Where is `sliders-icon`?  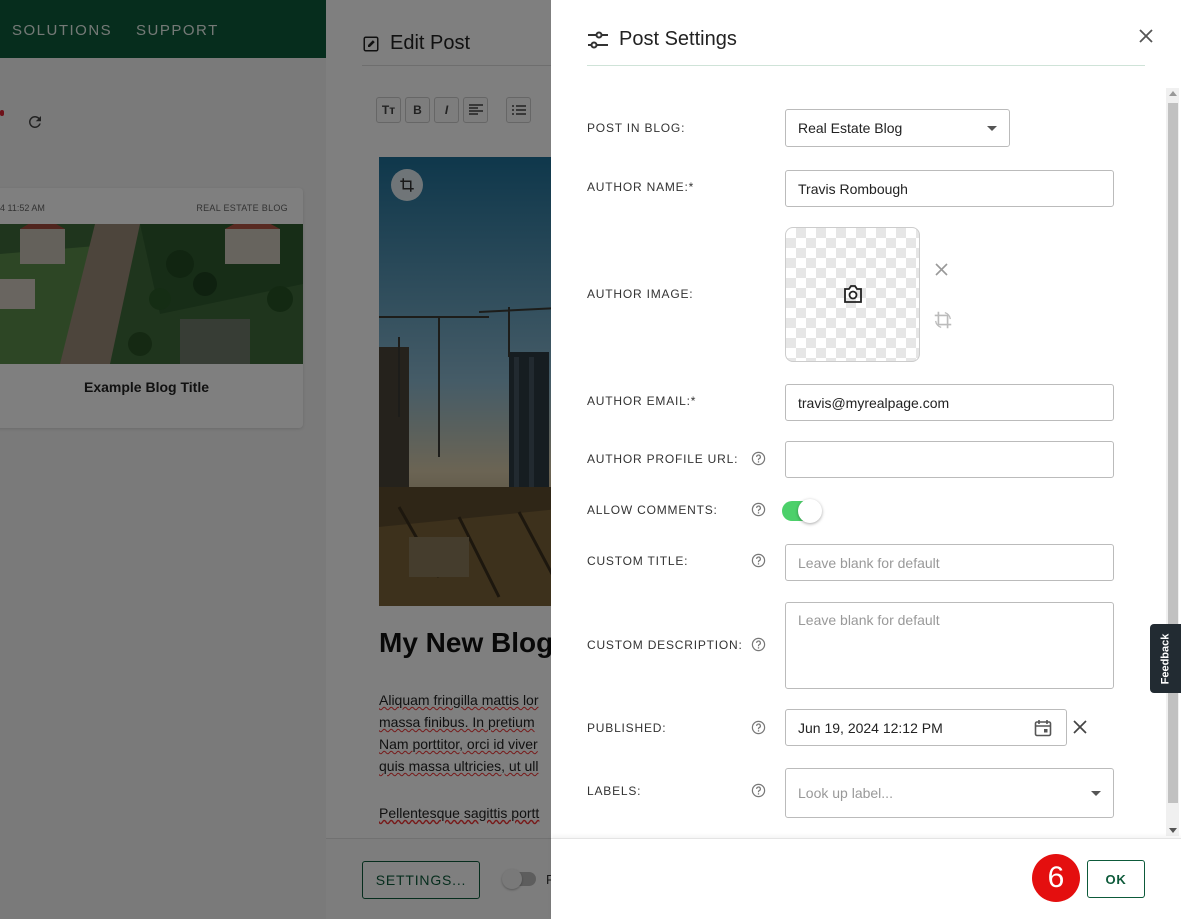
sliders-icon is located at coordinates (598, 39).